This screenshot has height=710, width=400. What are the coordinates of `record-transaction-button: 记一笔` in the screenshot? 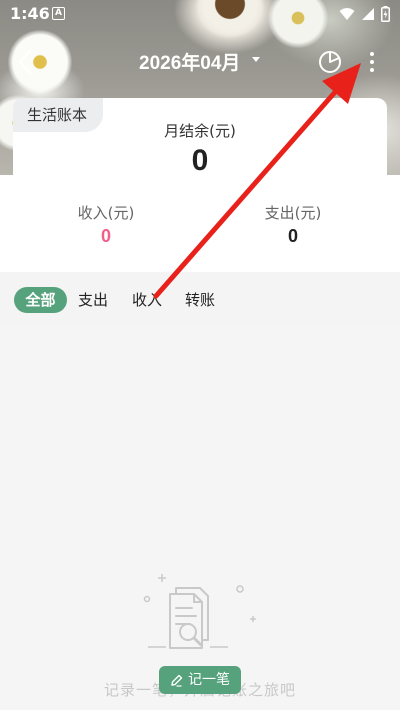 It's located at (200, 680).